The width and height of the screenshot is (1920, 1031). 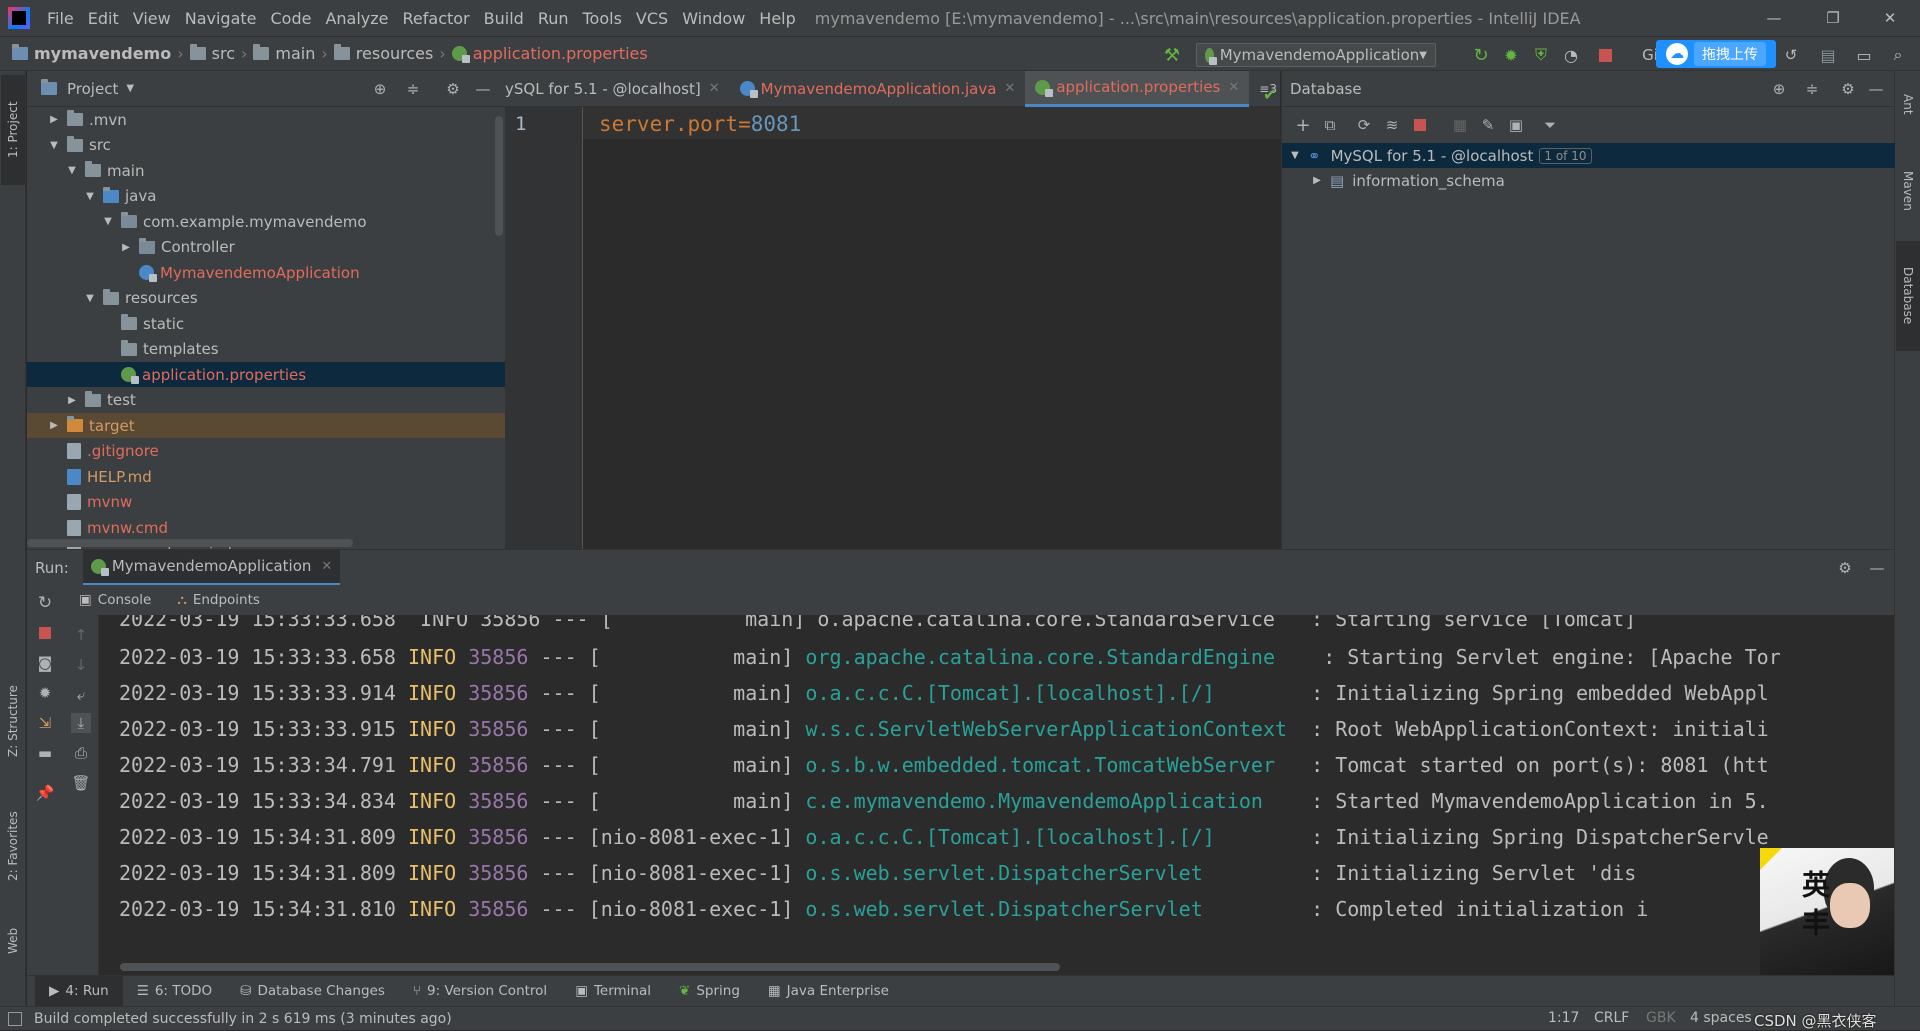 What do you see at coordinates (103, 18) in the screenshot?
I see `menu-edit: Edit` at bounding box center [103, 18].